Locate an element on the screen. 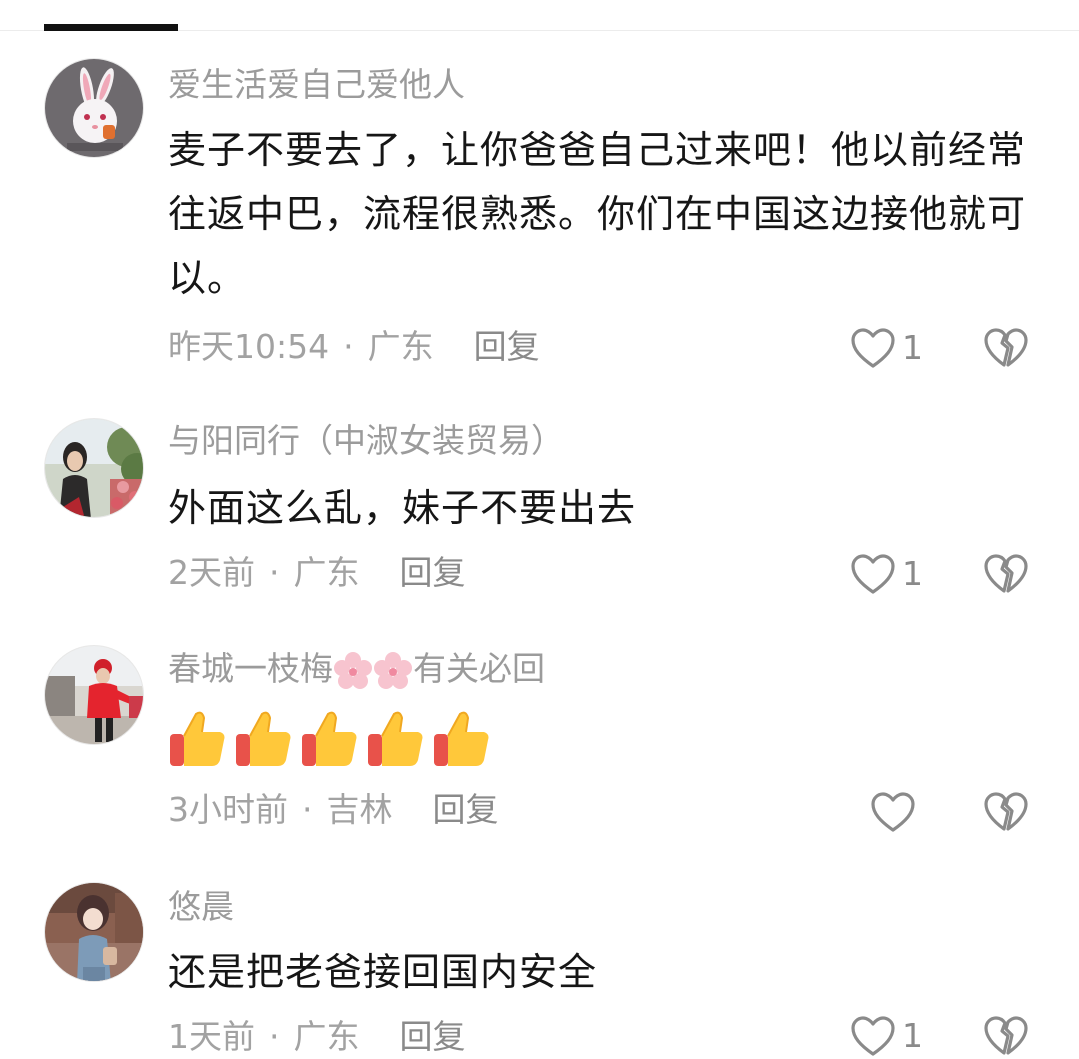 This screenshot has height=1059, width=1079. username-prefix: 春城一枝梅 is located at coordinates (250, 668).